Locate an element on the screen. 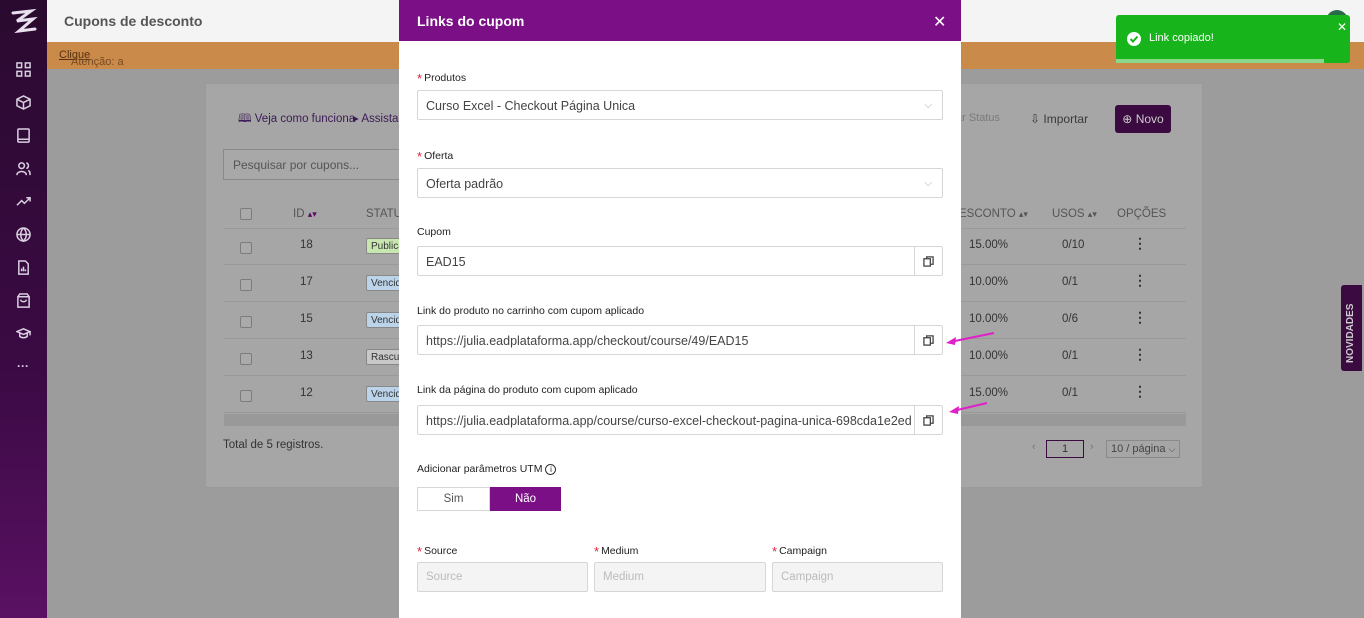 The height and width of the screenshot is (618, 1364). per-page-select: 10 / página ⌵ is located at coordinates (1143, 449).